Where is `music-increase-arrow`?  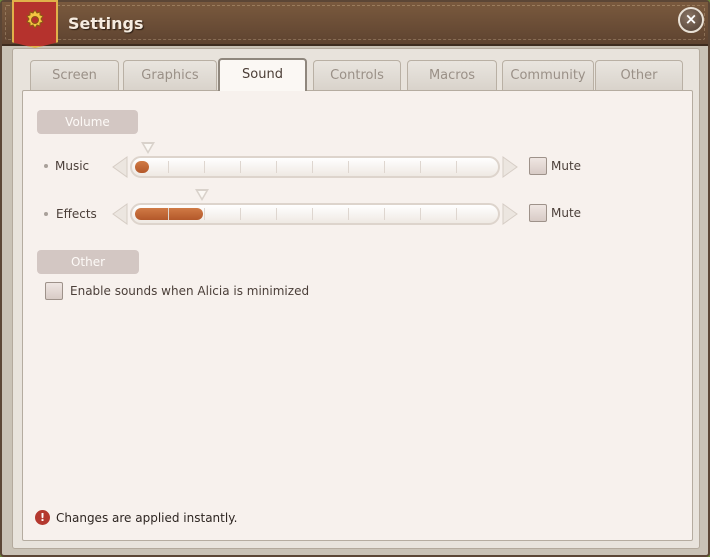 music-increase-arrow is located at coordinates (510, 167).